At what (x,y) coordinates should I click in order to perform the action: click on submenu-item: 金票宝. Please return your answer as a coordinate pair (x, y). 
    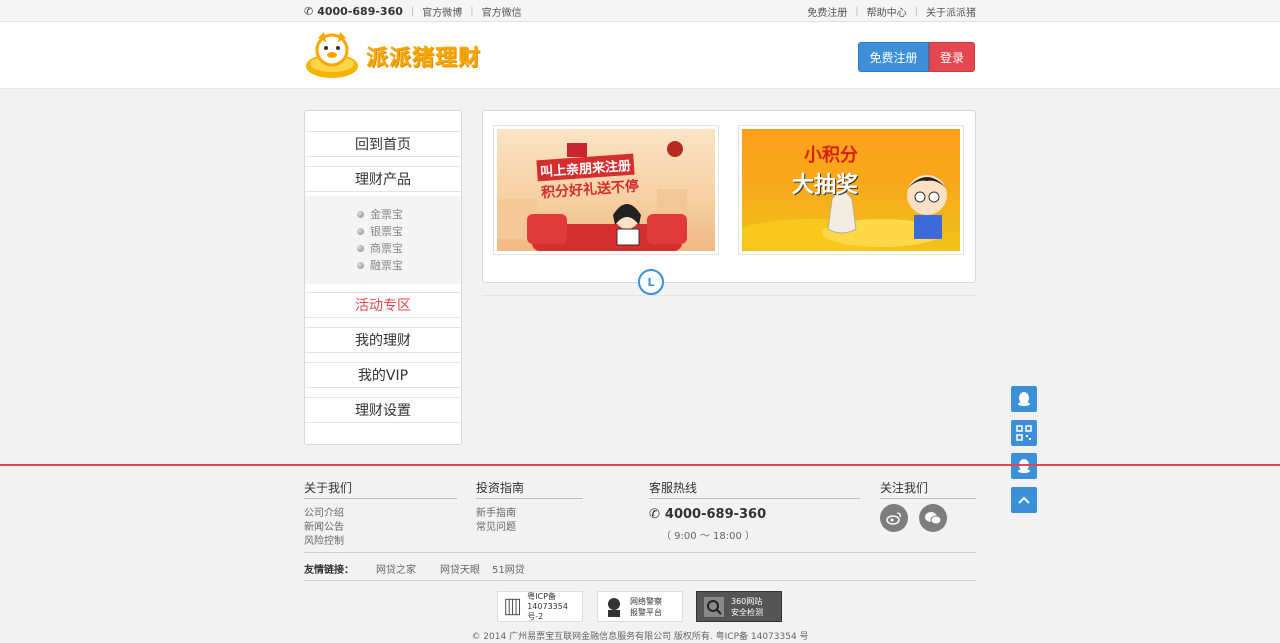
    Looking at the image, I should click on (380, 214).